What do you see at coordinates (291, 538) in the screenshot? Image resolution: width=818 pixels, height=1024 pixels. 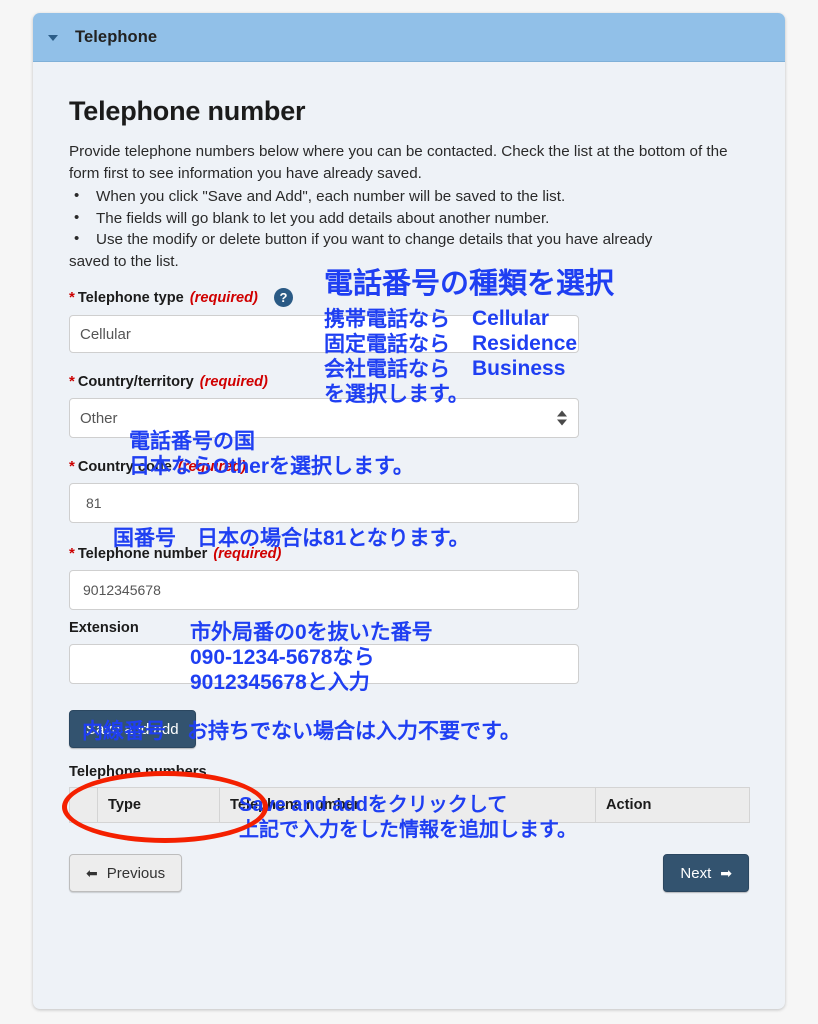 I see `annotation-country-code: 国番号 日本の場合は81となります。` at bounding box center [291, 538].